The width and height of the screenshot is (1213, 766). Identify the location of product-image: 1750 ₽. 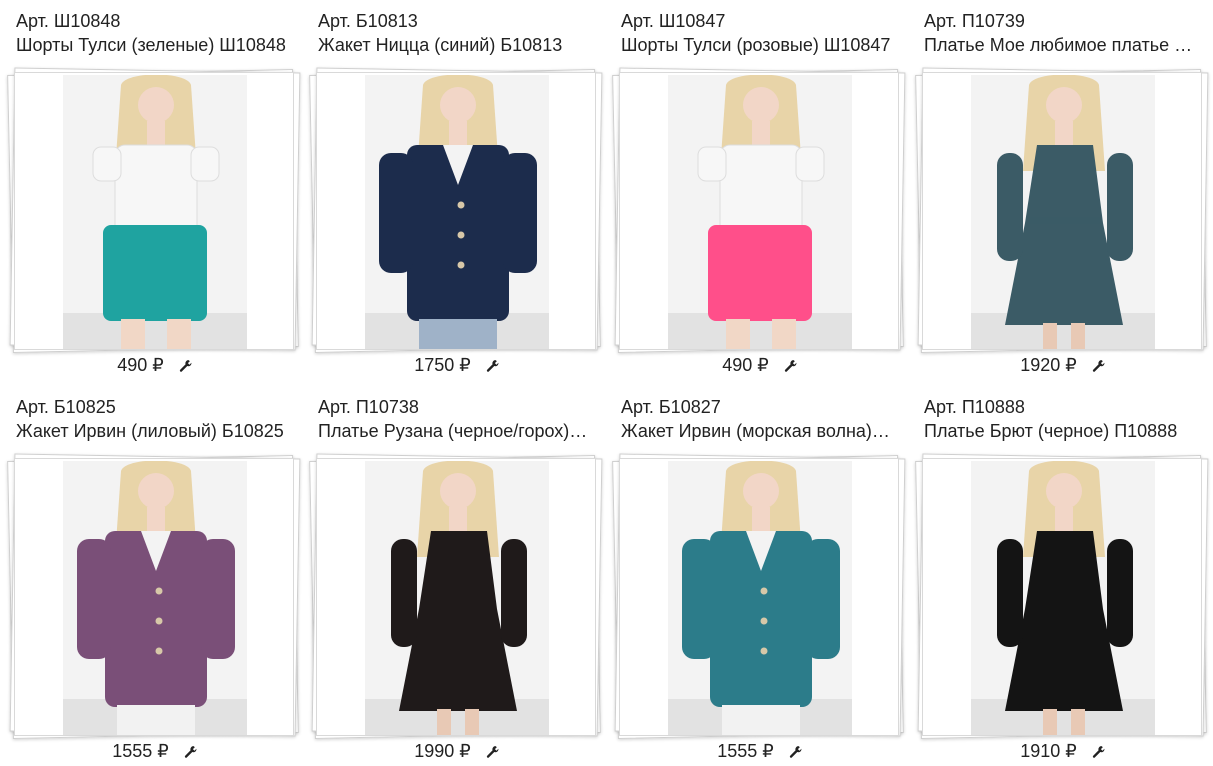
(456, 220).